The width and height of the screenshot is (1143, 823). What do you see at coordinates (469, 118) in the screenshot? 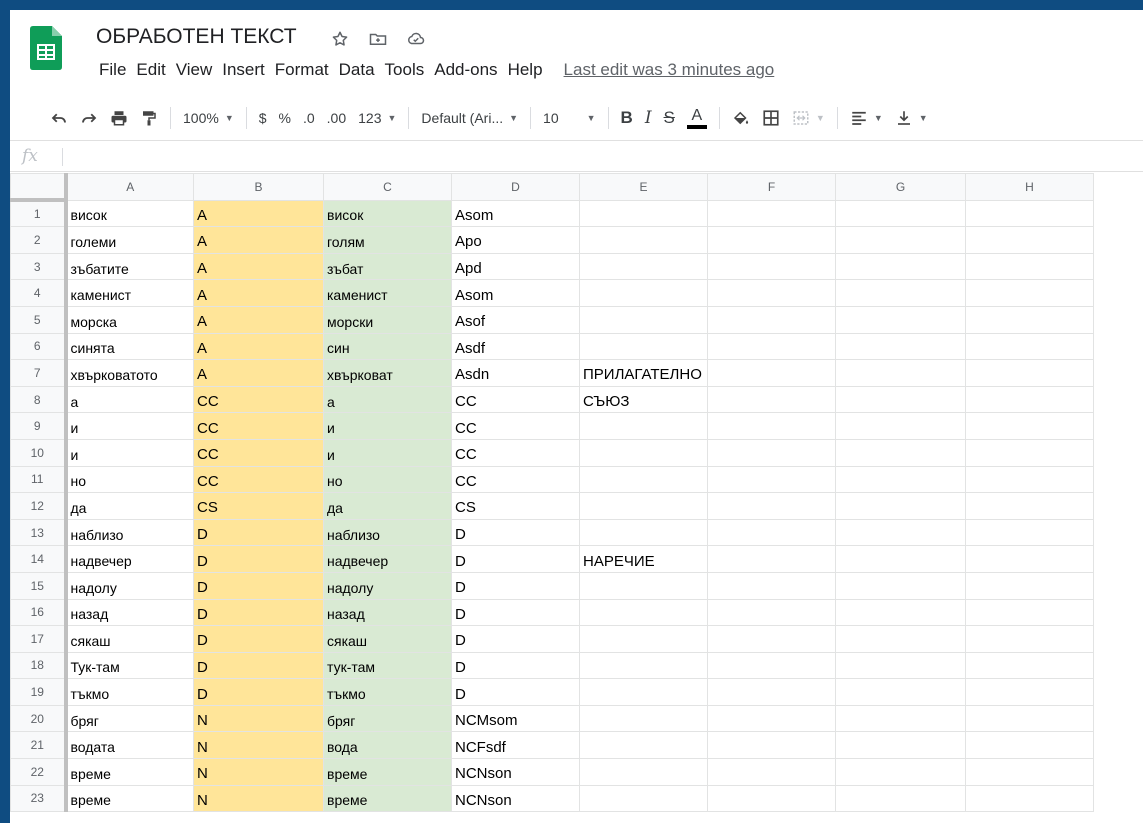
I see `font-family-select: Default (Ari... ▼` at bounding box center [469, 118].